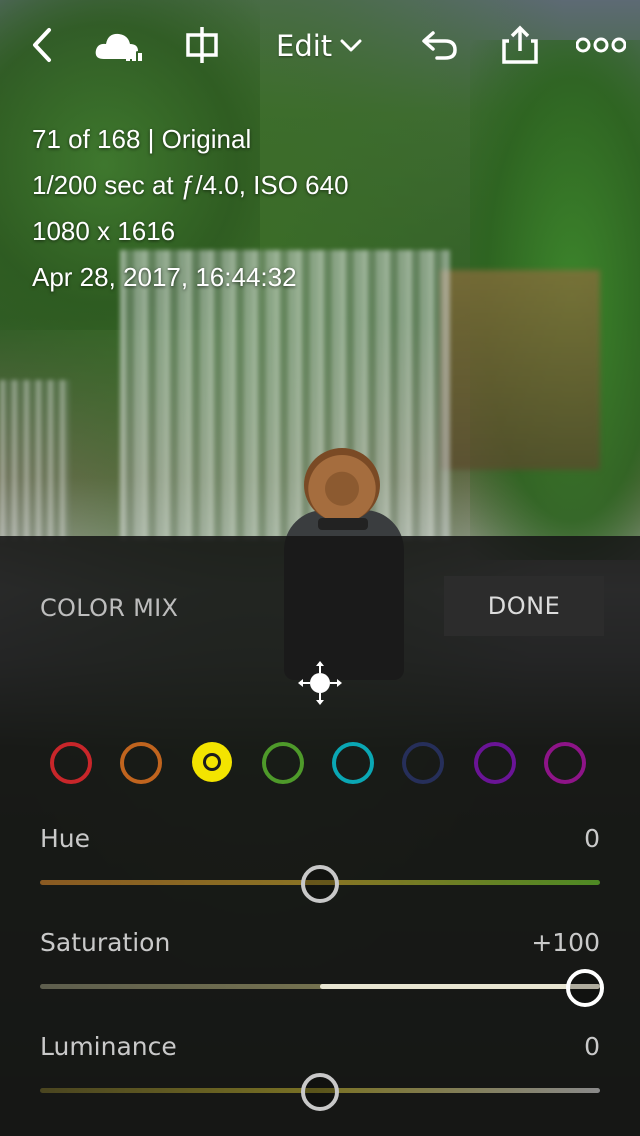 Image resolution: width=640 pixels, height=1136 pixels. Describe the element at coordinates (108, 1046) in the screenshot. I see `luminance-label: Luminance` at that location.